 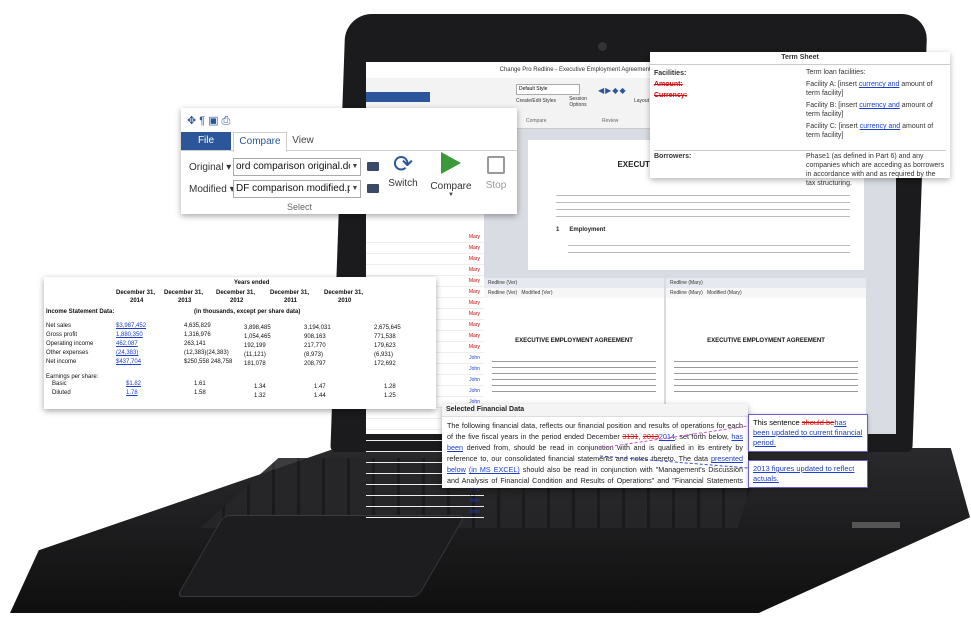 I want to click on pane-right-header: Redline (Mary), so click(x=766, y=283).